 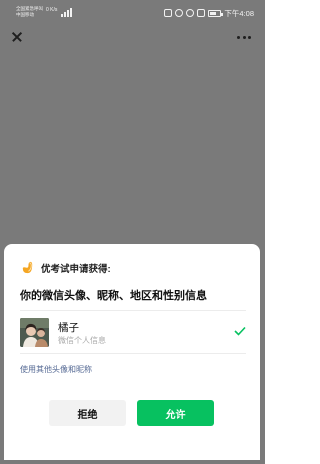 I want to click on allow-button: 允许, so click(x=175, y=413).